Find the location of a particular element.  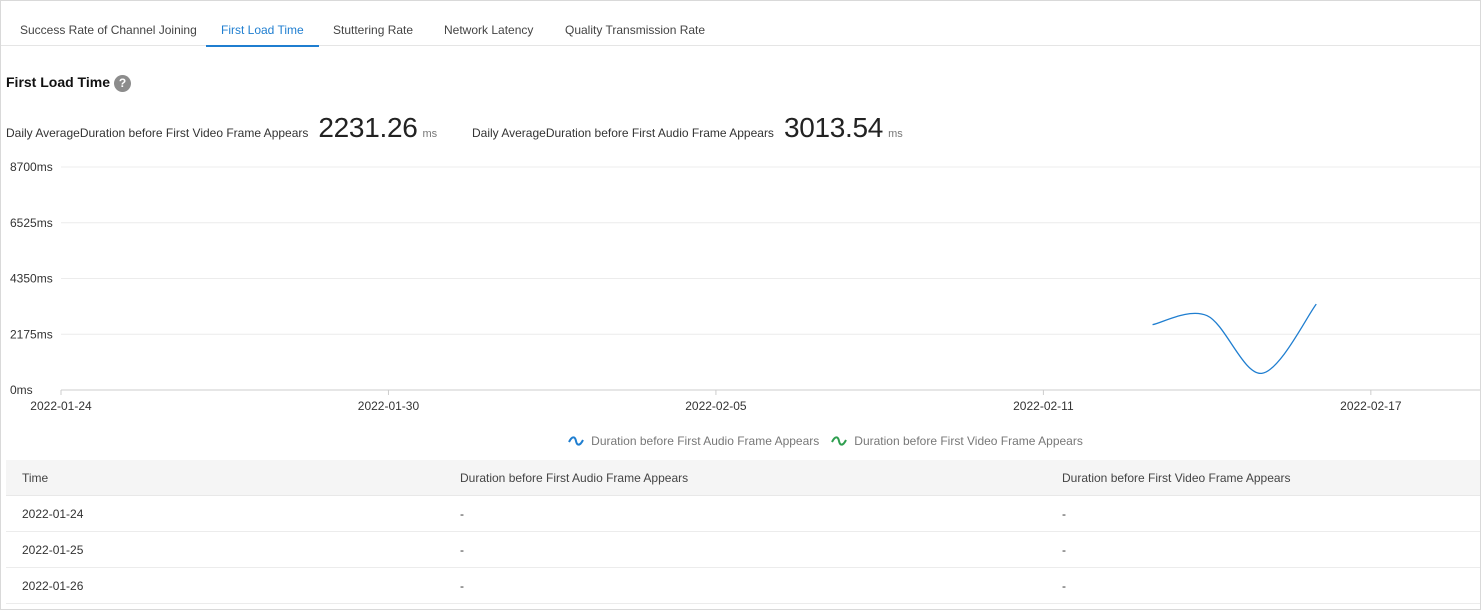

metric-video-value: 2231.26 is located at coordinates (368, 127).